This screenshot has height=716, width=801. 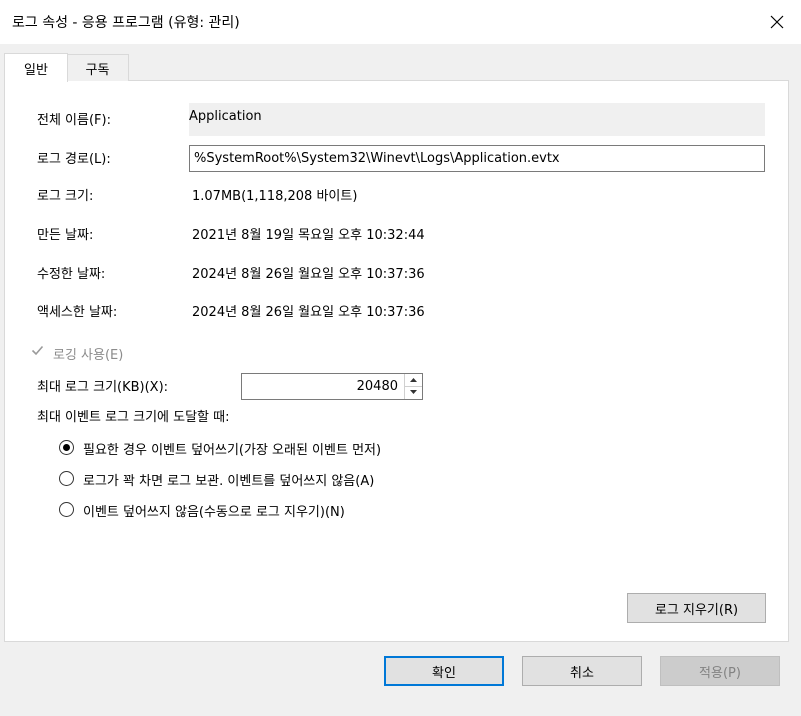 I want to click on full-name-field: Application, so click(x=477, y=119).